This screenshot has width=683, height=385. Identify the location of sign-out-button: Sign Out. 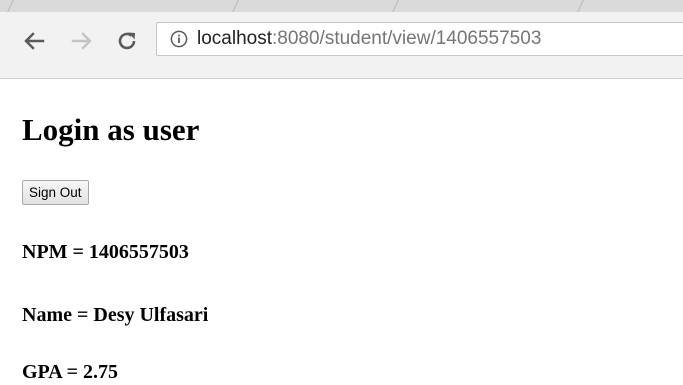
(55, 192).